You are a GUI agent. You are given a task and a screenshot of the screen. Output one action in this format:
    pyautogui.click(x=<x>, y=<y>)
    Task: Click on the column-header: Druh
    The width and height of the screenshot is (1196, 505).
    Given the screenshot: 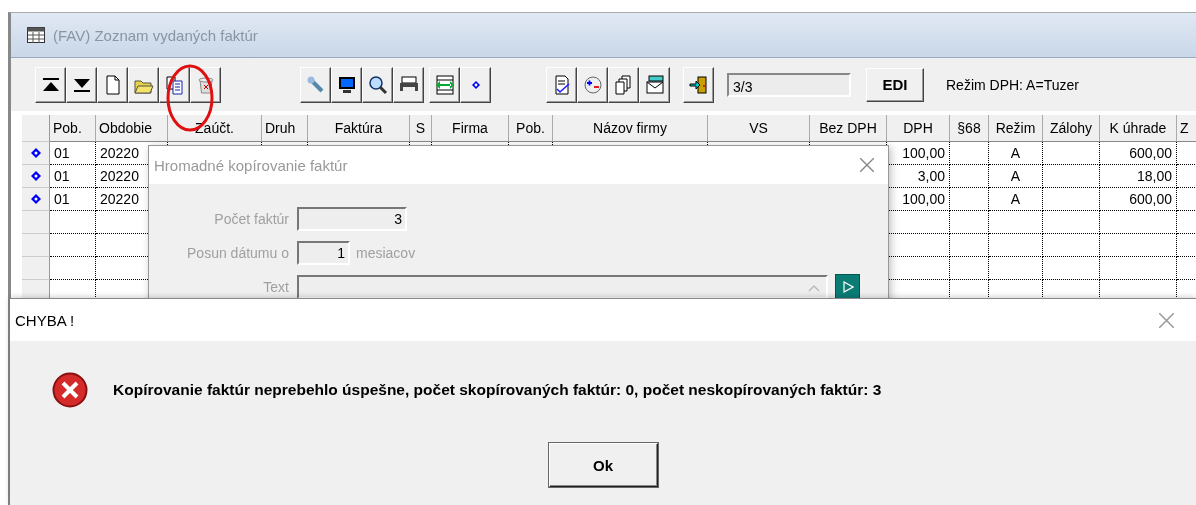 What is the action you would take?
    pyautogui.click(x=285, y=128)
    